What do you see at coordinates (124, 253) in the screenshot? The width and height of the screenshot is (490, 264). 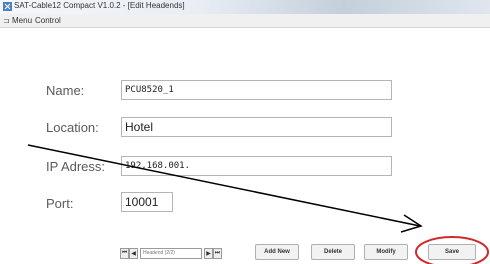 I see `first-record-icon: ⏮` at bounding box center [124, 253].